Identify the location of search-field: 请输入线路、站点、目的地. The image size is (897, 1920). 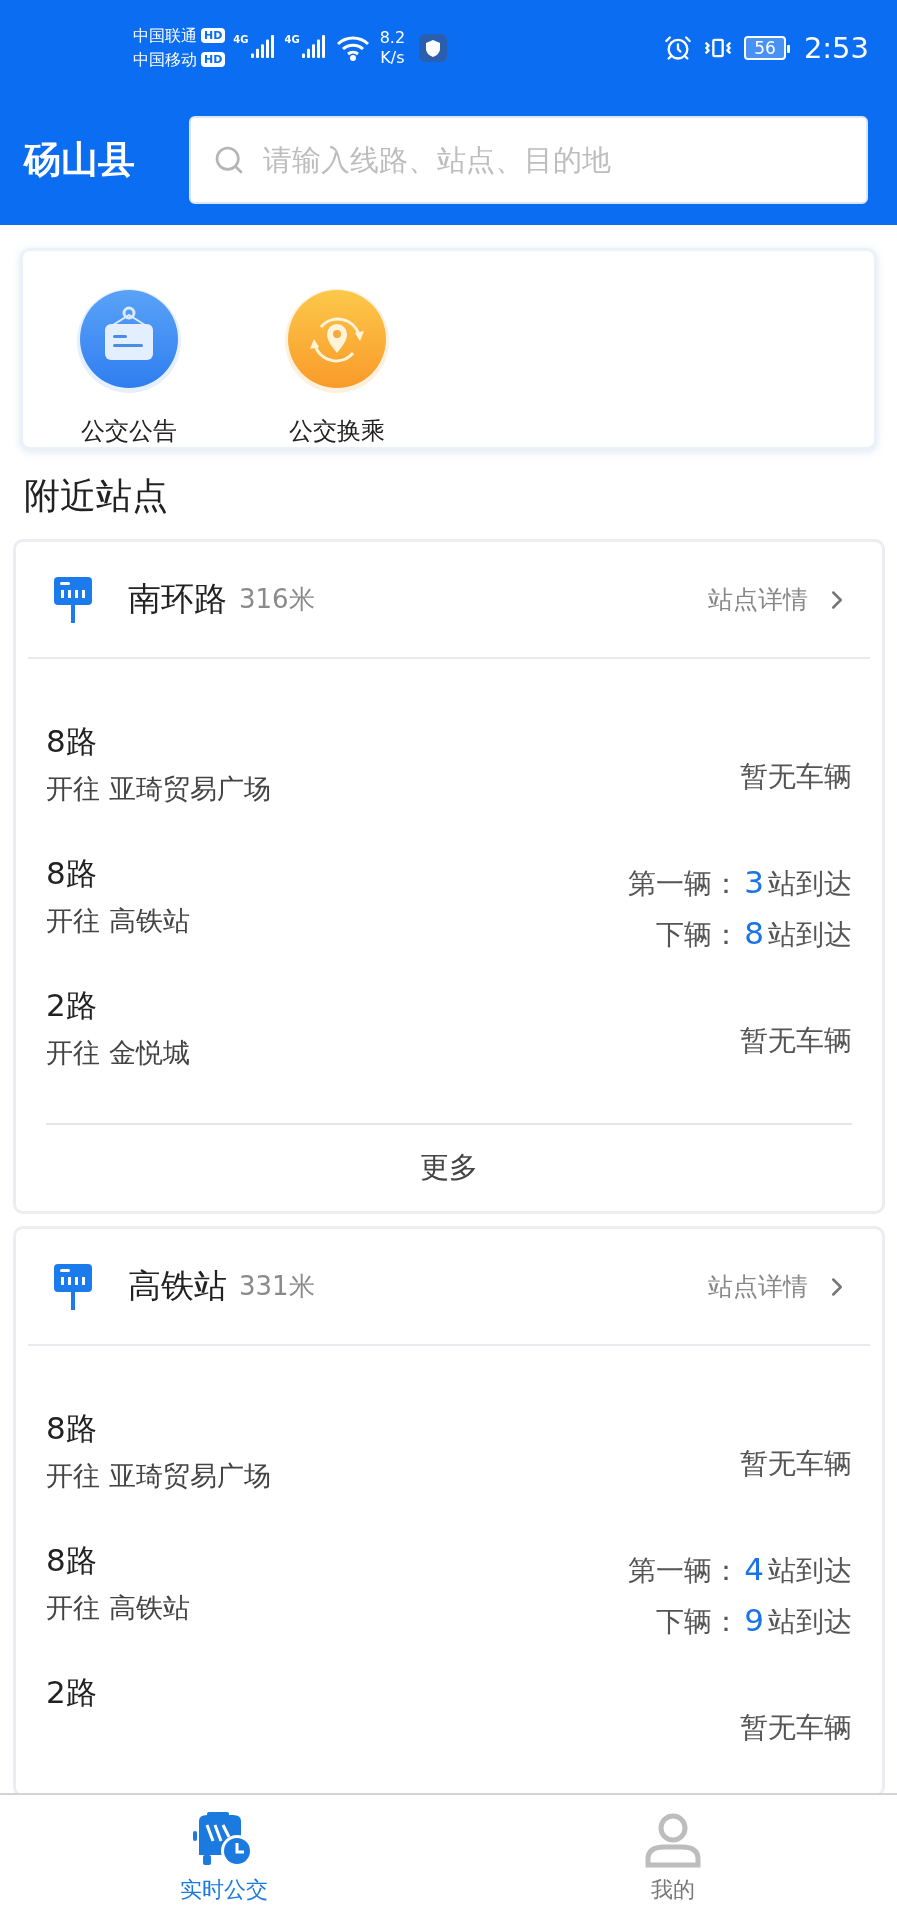
(528, 160).